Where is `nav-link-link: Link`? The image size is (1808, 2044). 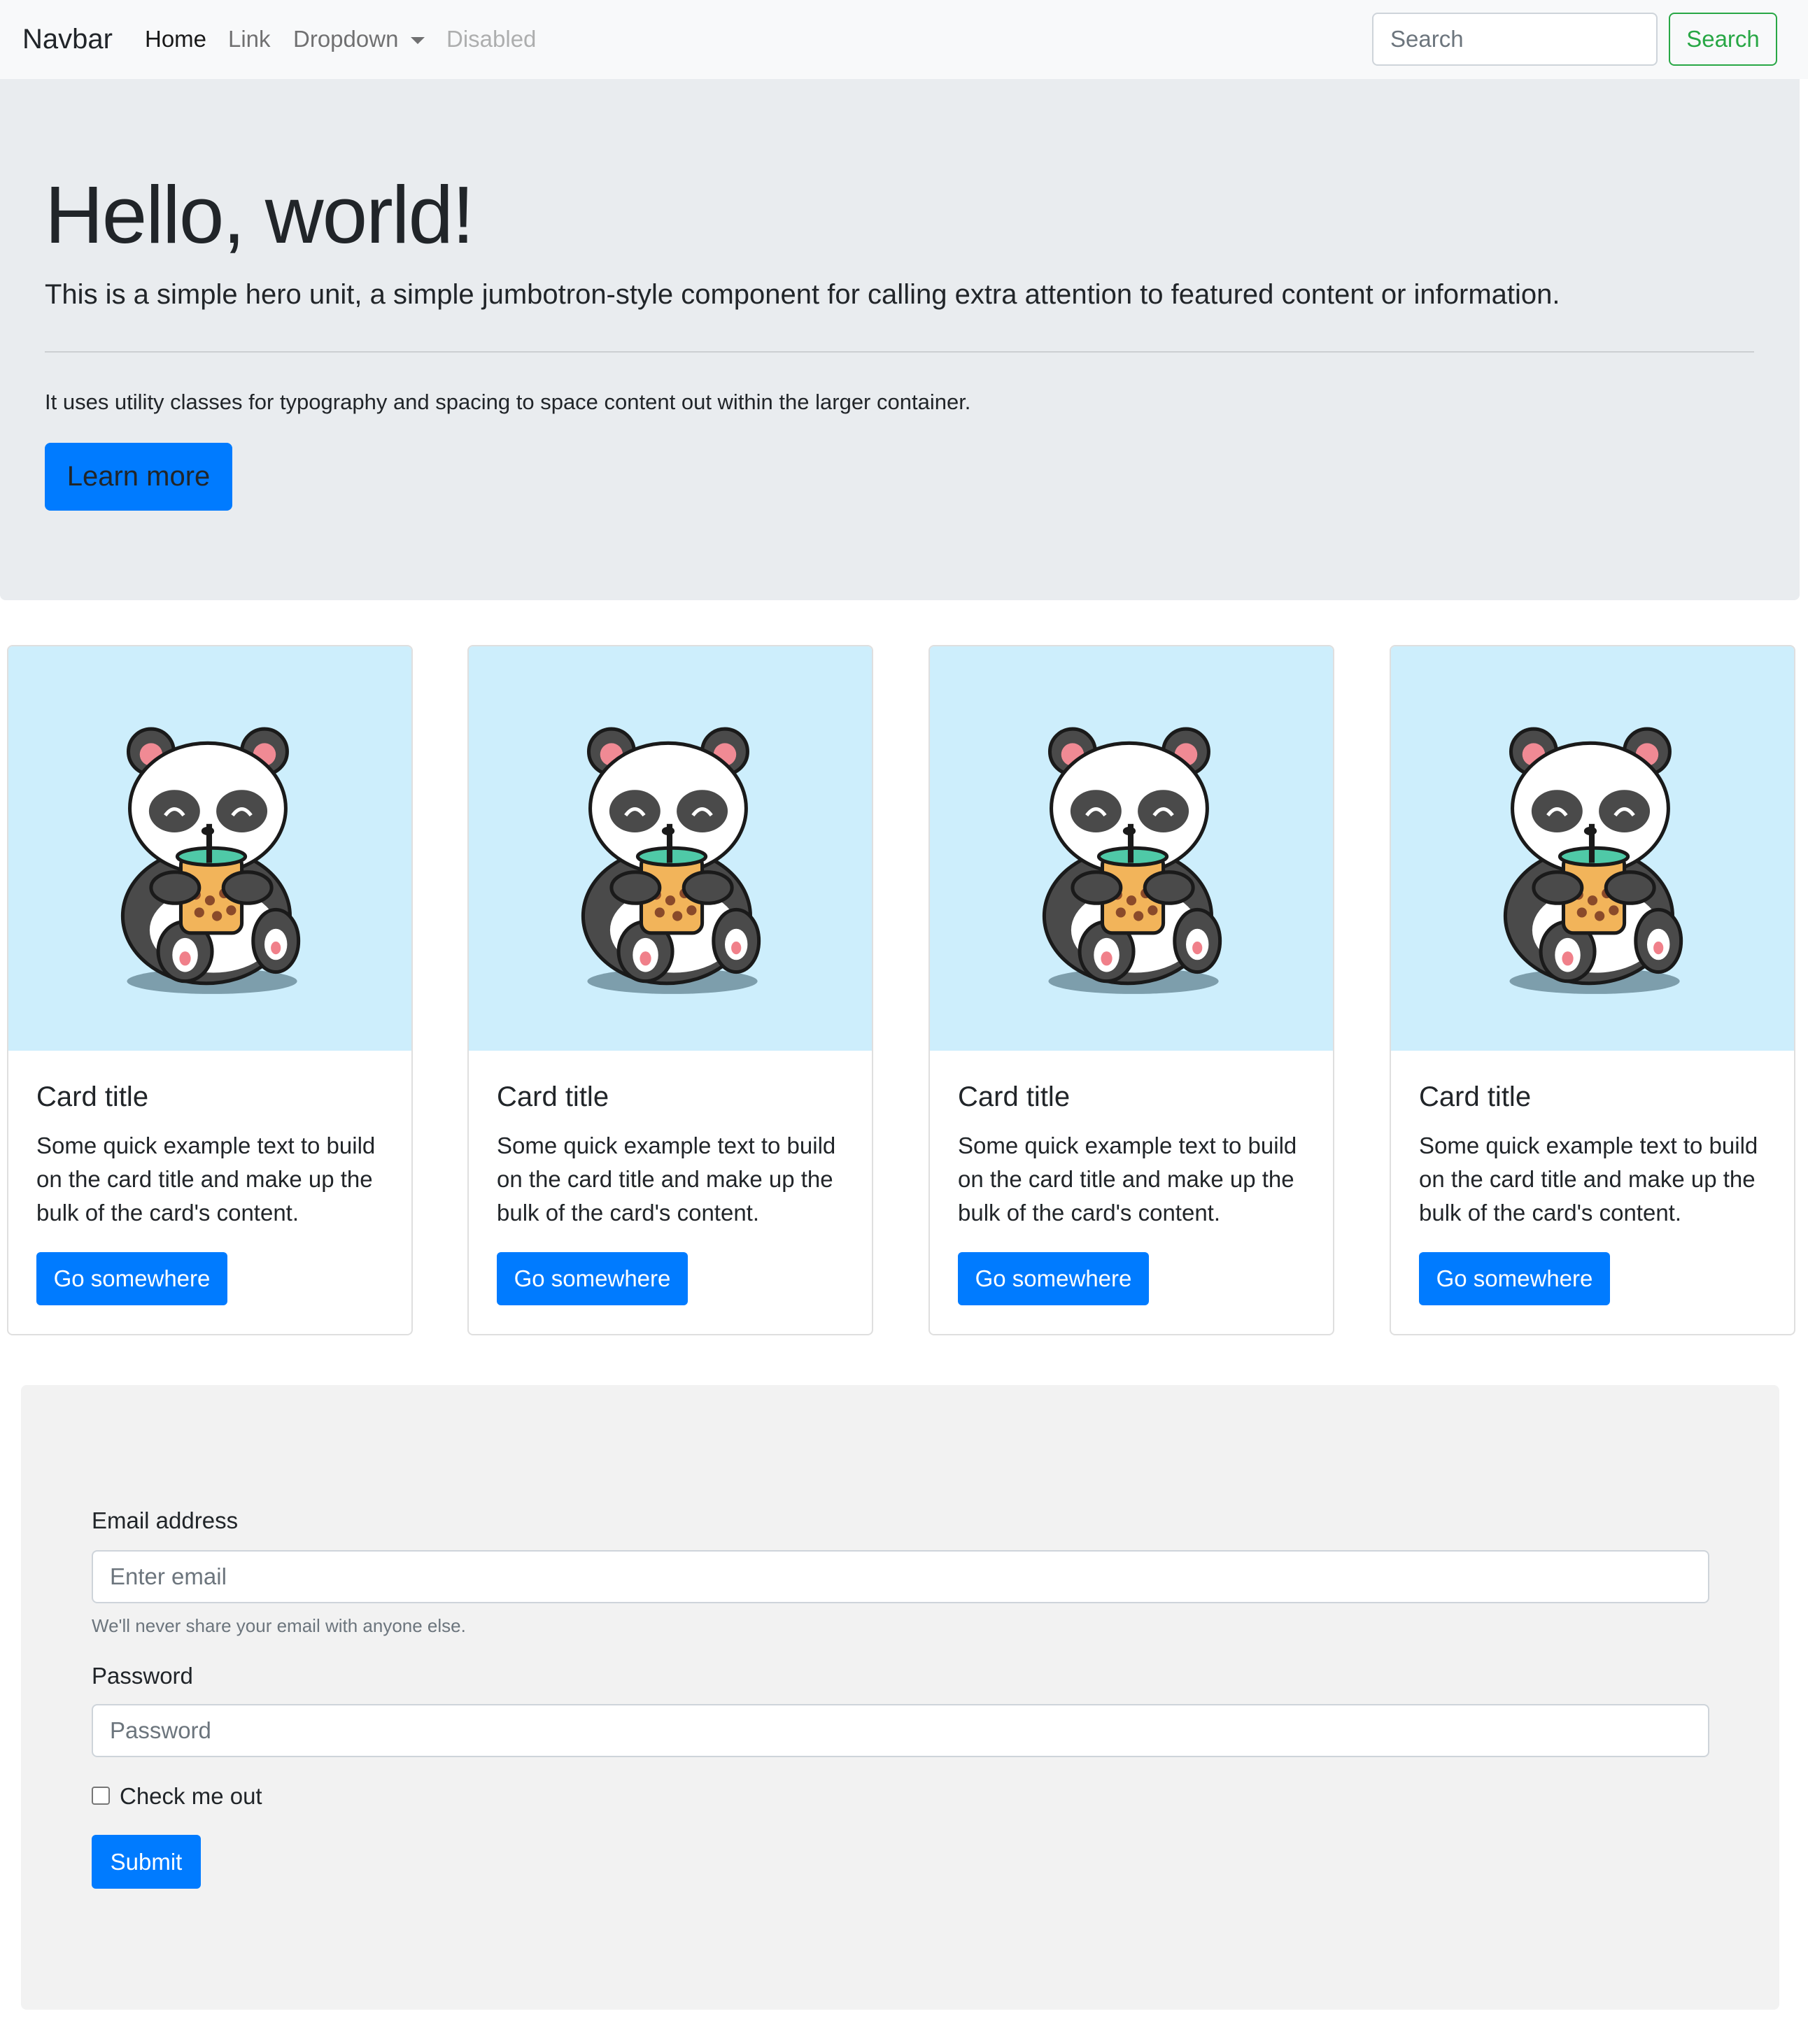
nav-link-link: Link is located at coordinates (249, 39).